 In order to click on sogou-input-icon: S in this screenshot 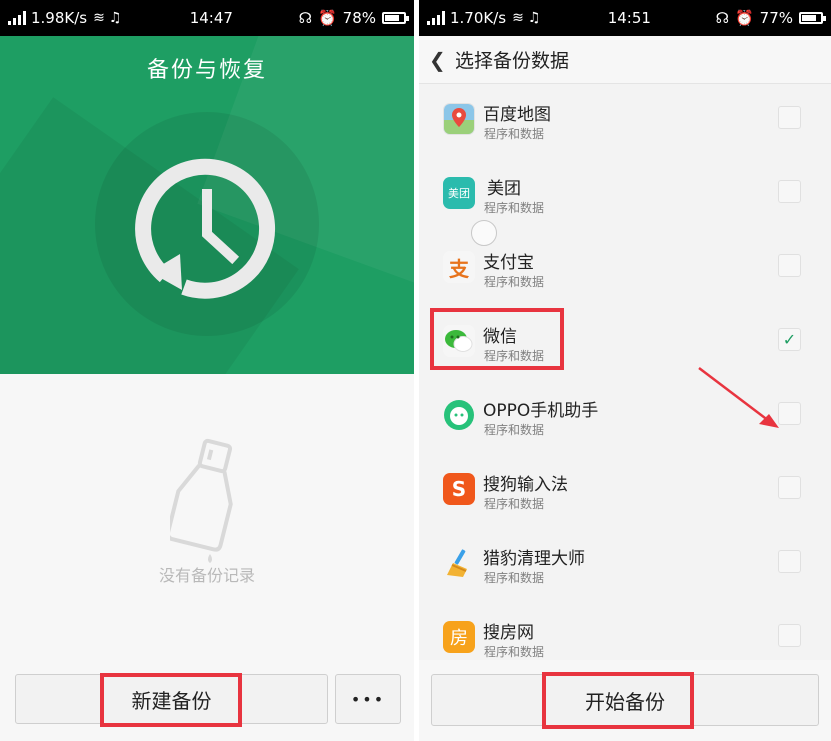, I will do `click(459, 489)`.